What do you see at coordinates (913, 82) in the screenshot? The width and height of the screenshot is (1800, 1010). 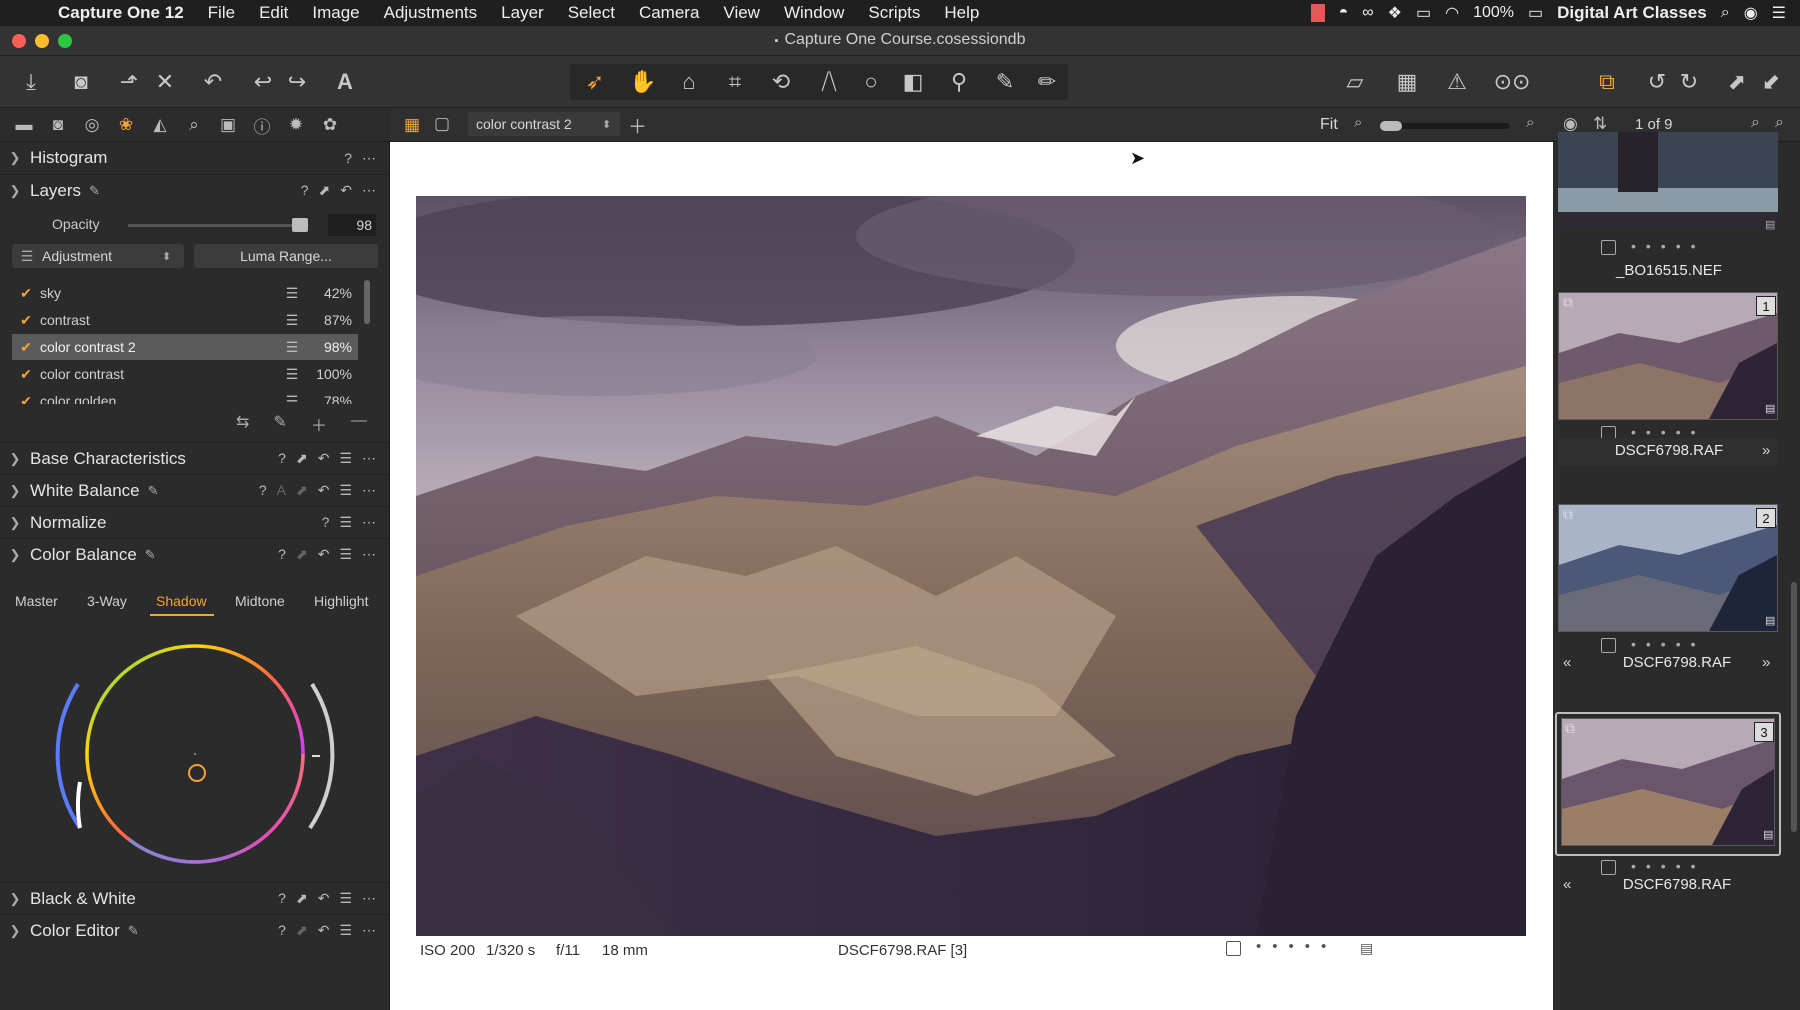 I see `gradient-mask-icon: ◧` at bounding box center [913, 82].